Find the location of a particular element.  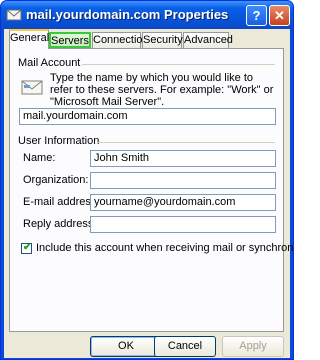

tab-connection: Connection is located at coordinates (120, 40).